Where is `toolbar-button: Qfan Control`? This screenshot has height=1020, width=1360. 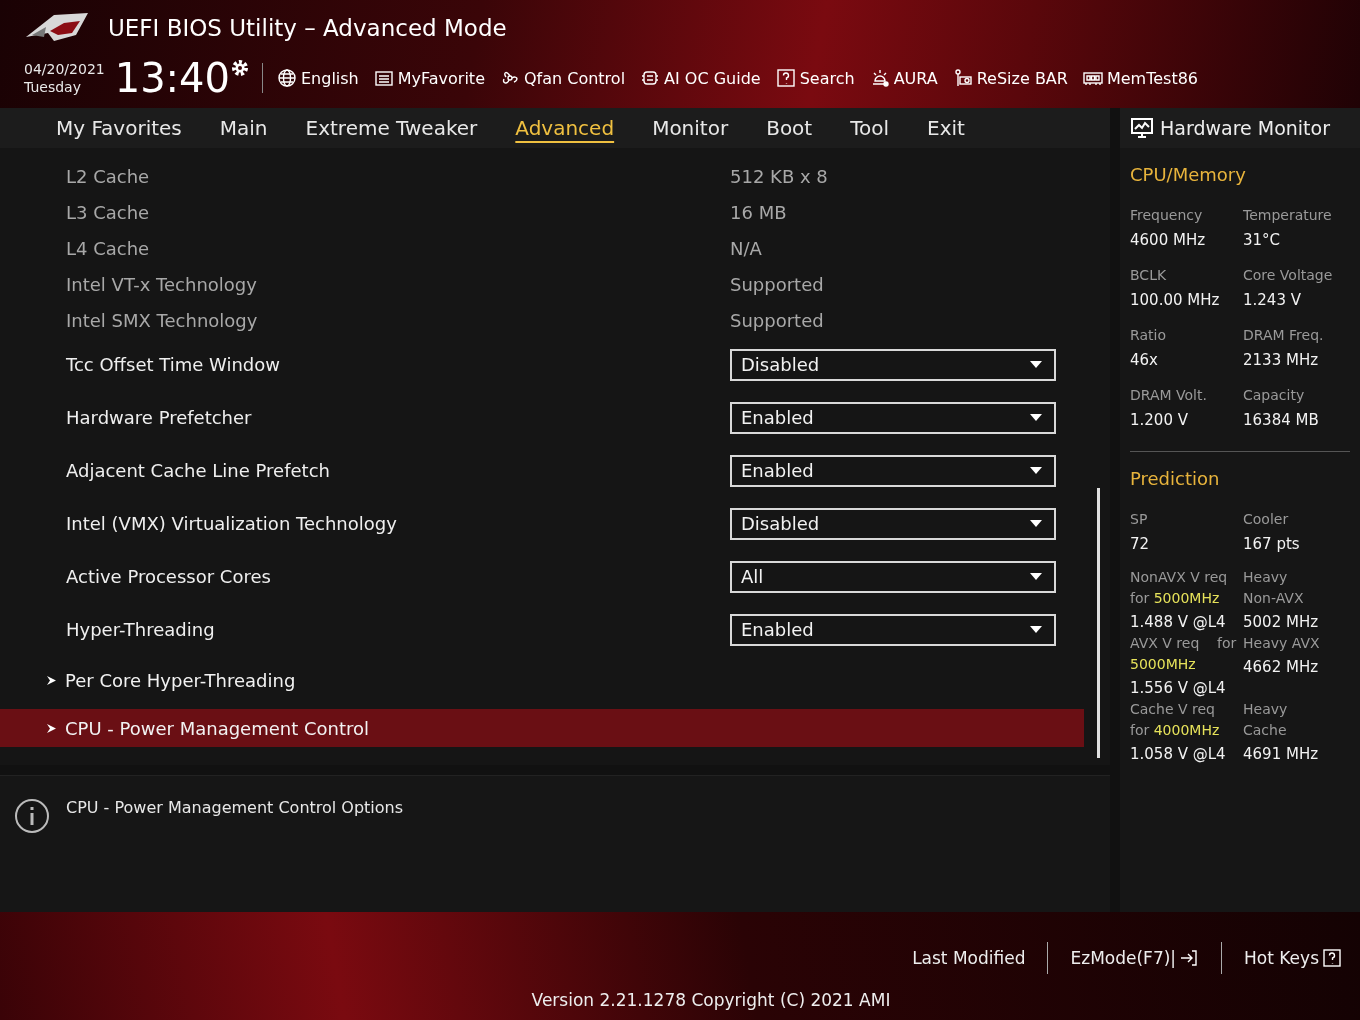 toolbar-button: Qfan Control is located at coordinates (563, 78).